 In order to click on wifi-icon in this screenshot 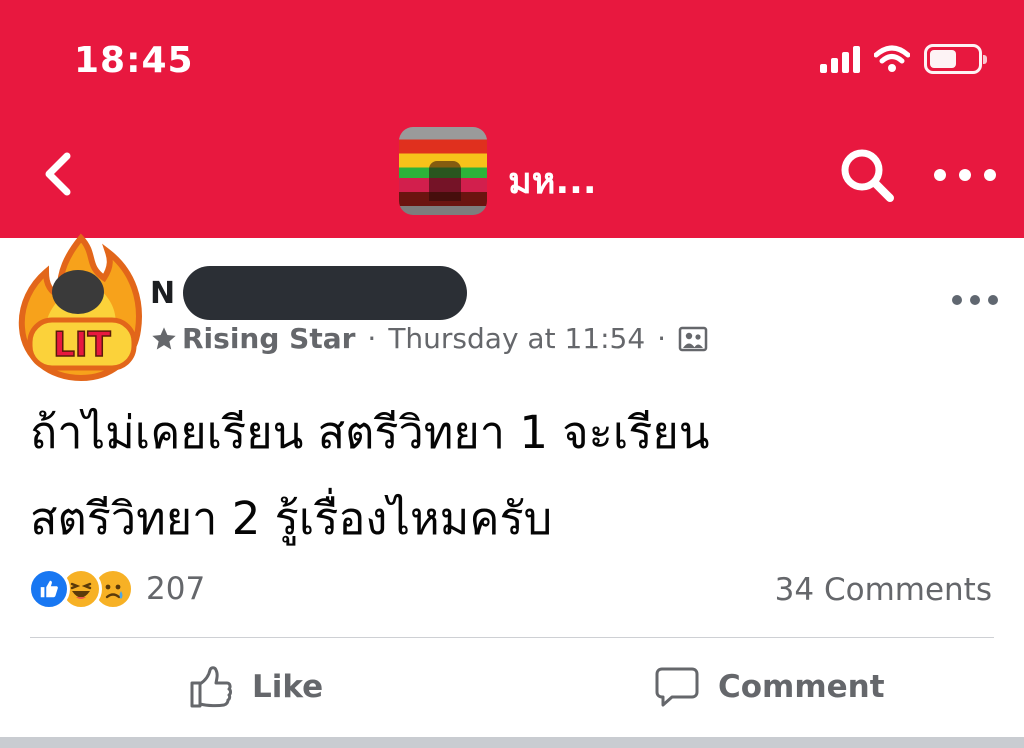, I will do `click(892, 58)`.